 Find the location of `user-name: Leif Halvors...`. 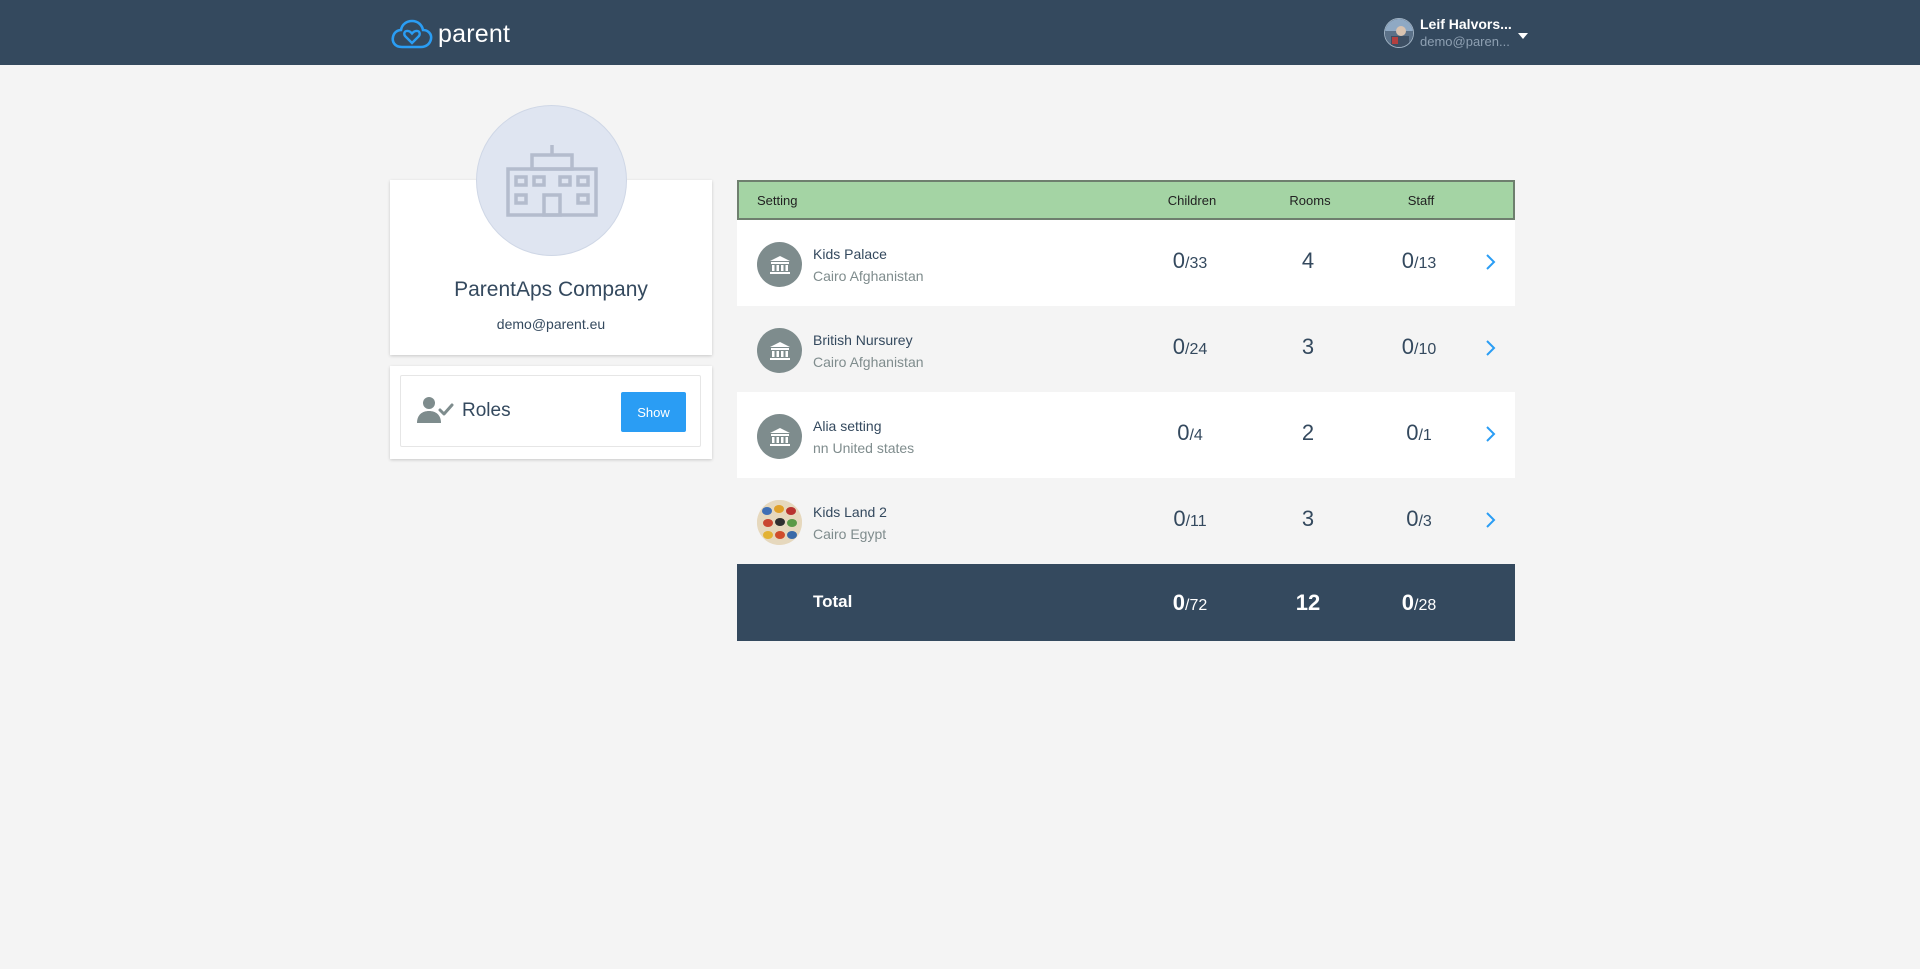

user-name: Leif Halvors... is located at coordinates (1466, 24).